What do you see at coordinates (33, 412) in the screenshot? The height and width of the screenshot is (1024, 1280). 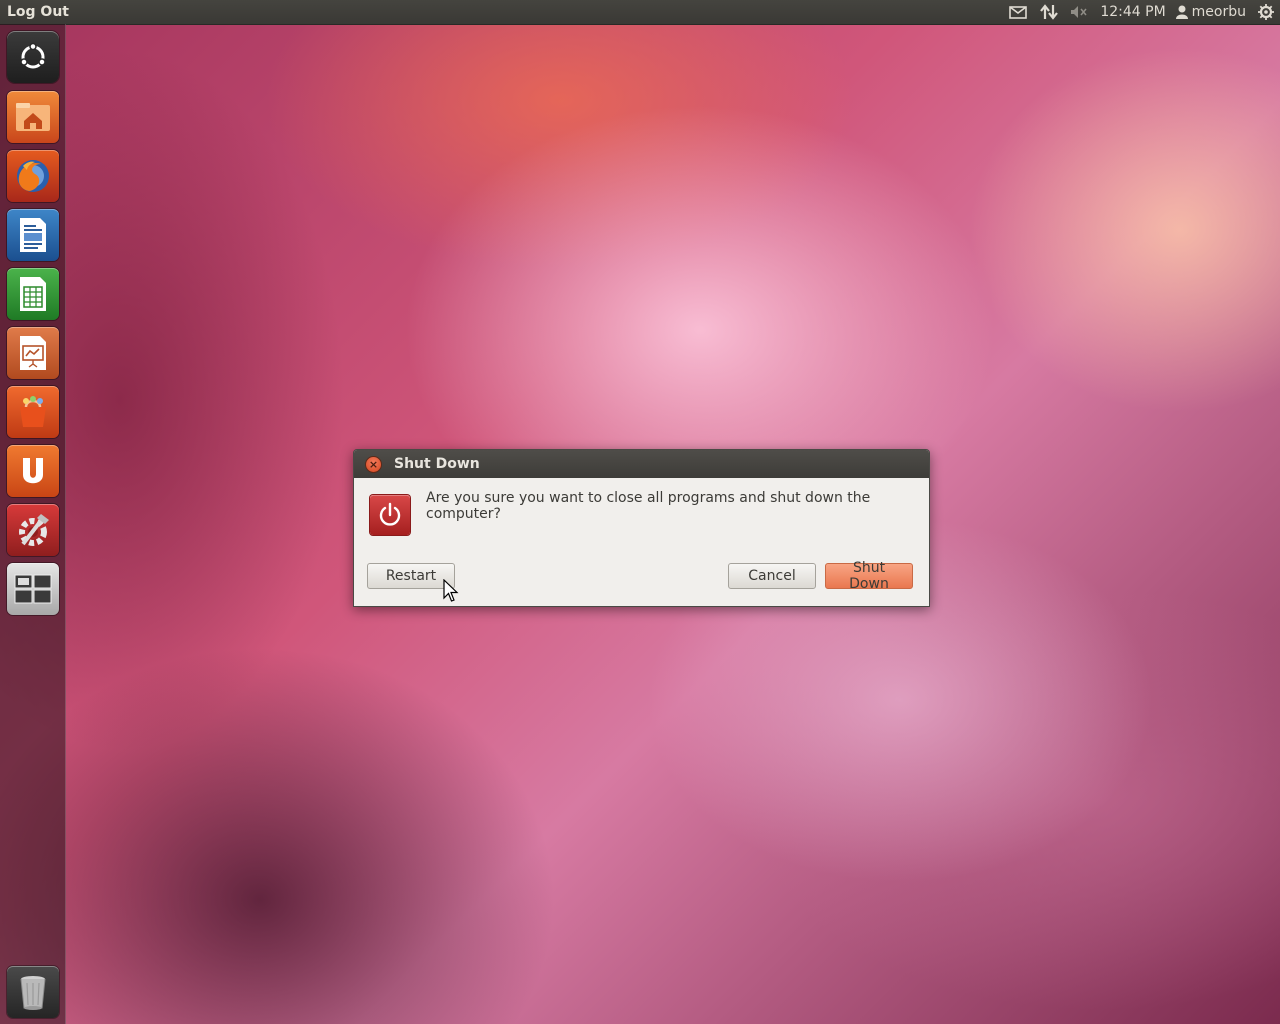 I see `software-center-icon` at bounding box center [33, 412].